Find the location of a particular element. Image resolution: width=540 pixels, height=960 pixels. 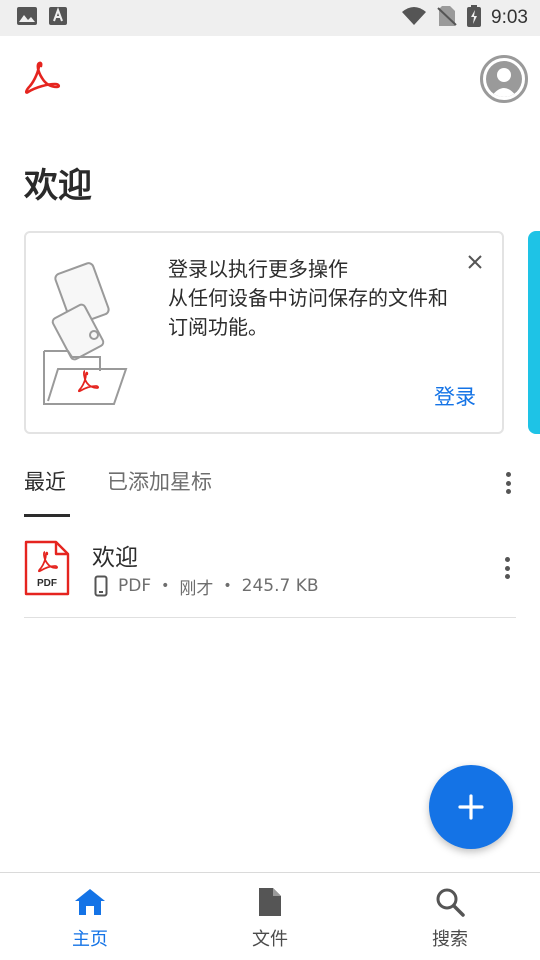

nav-search-label: 搜索 is located at coordinates (450, 939).